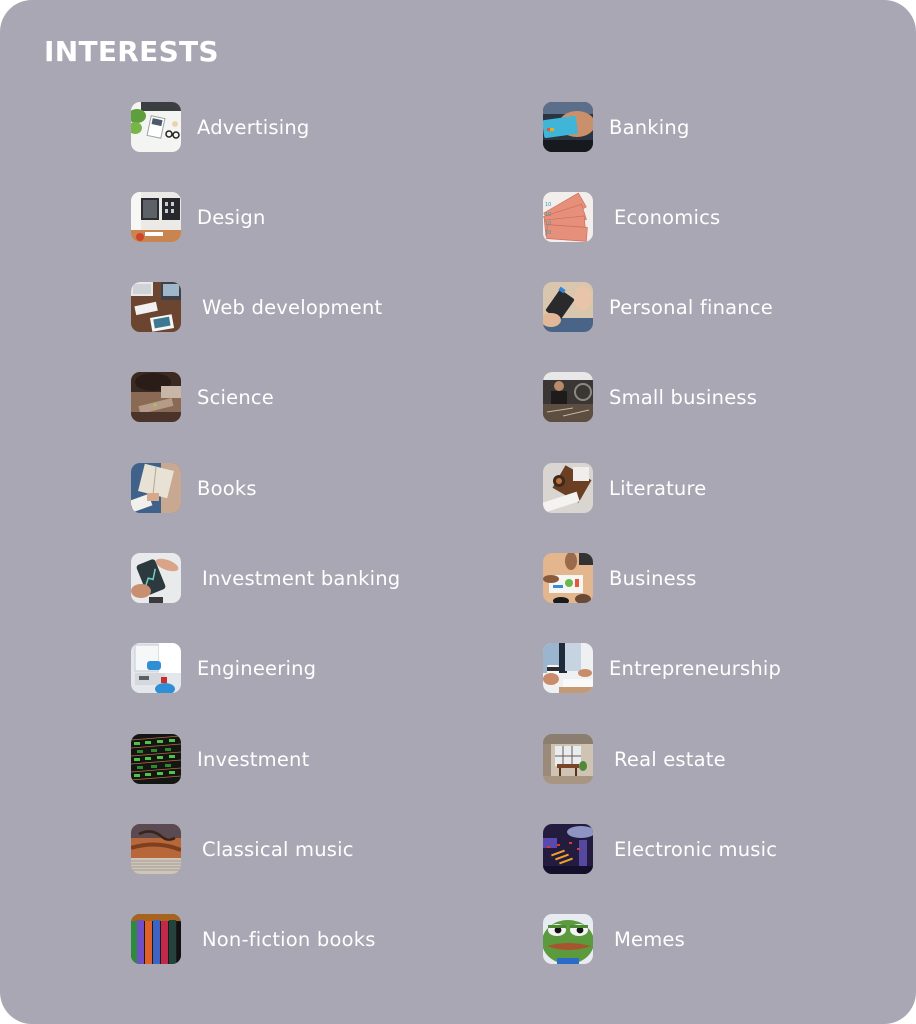  I want to click on interest-item-memes: Memes, so click(614, 939).